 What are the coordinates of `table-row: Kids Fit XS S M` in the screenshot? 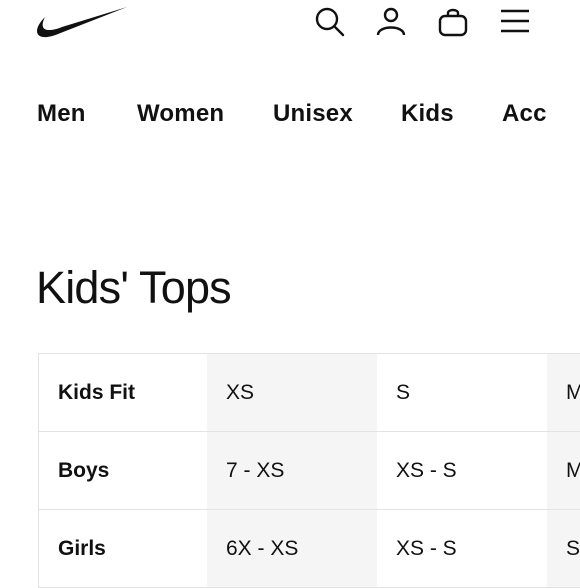 It's located at (309, 393).